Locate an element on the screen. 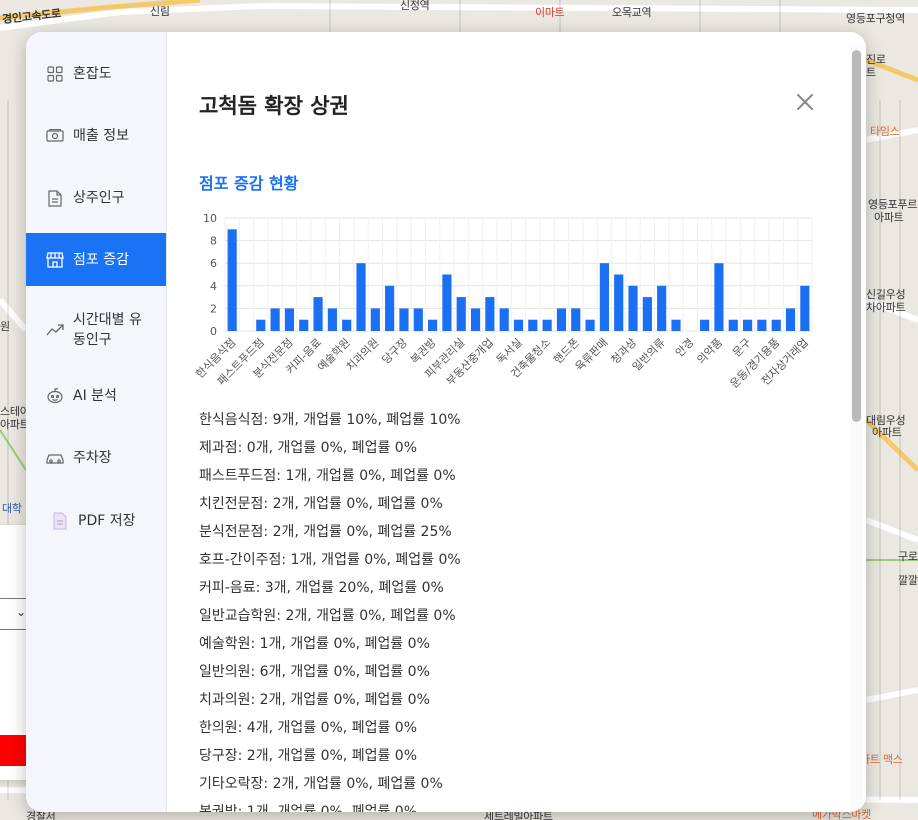 The image size is (918, 820). modal-title: 고척돔 확장 상권 is located at coordinates (274, 106).